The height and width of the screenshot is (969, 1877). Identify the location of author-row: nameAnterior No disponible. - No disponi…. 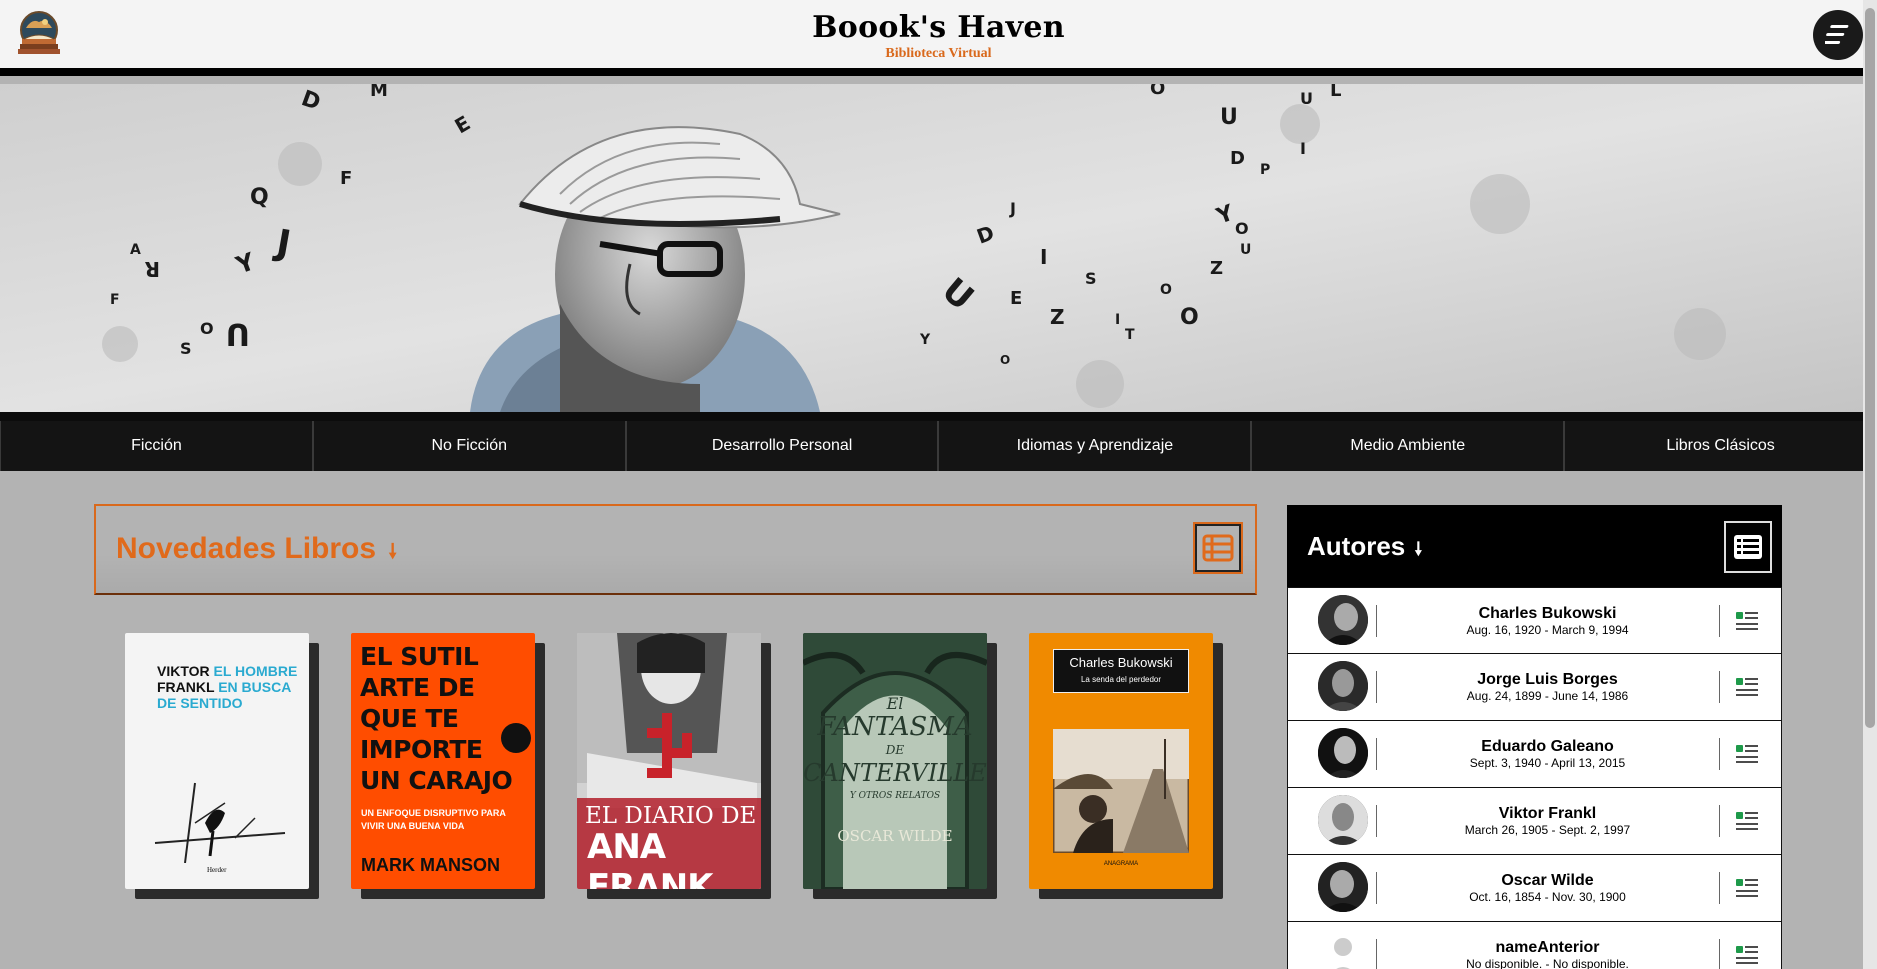
(1534, 945).